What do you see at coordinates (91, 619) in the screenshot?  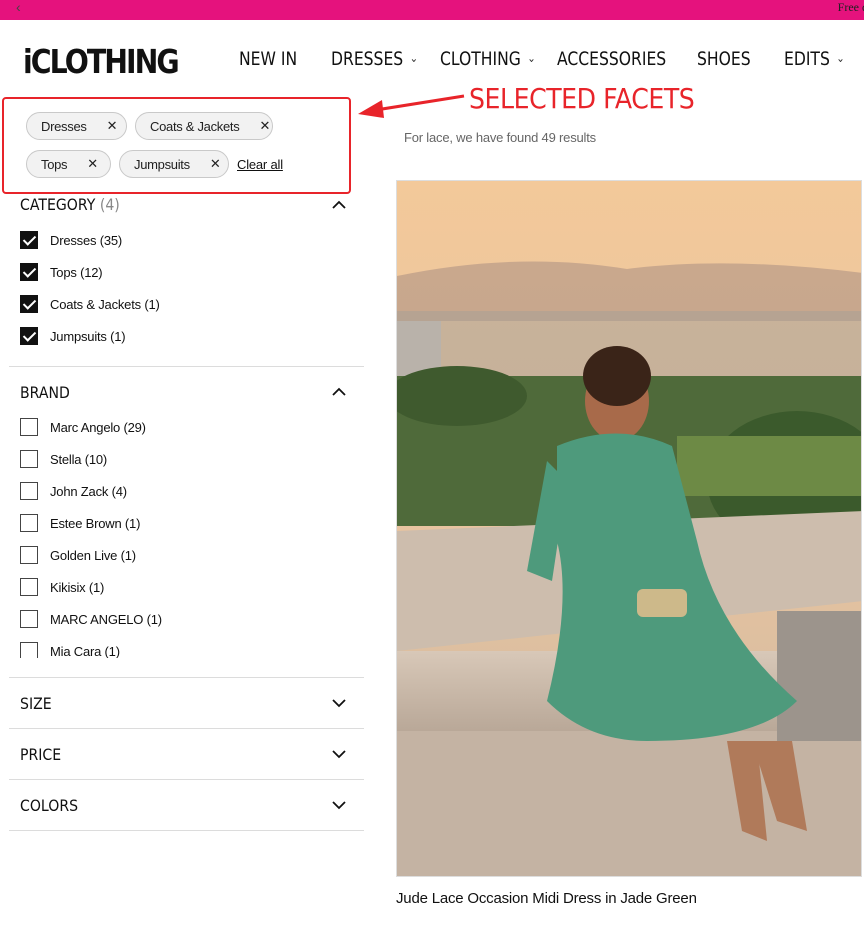 I see `brand-option: MARC ANGELO (1)` at bounding box center [91, 619].